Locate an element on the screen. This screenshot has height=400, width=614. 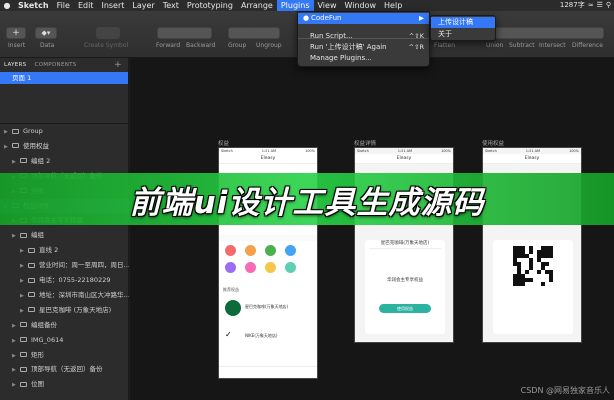
menu-prototyping: Prototyping is located at coordinates (210, 5).